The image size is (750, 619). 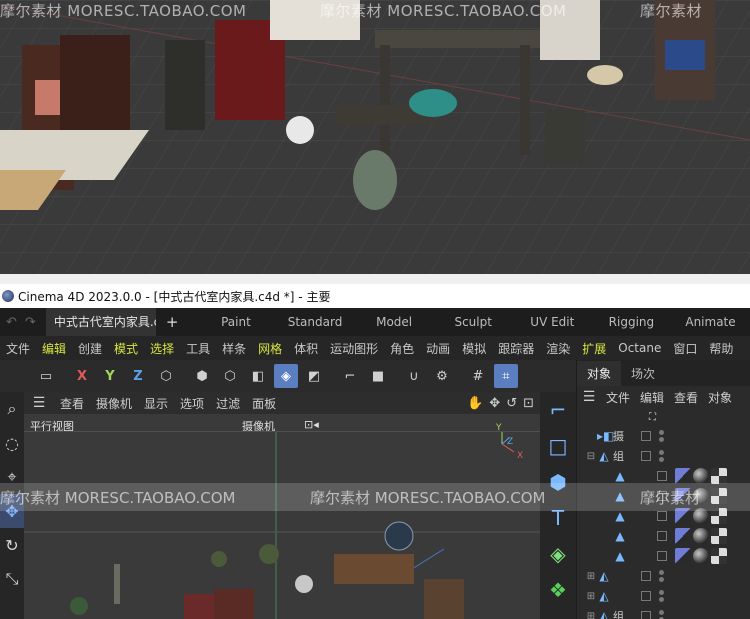 What do you see at coordinates (558, 554) in the screenshot?
I see `generator-icon: ◈` at bounding box center [558, 554].